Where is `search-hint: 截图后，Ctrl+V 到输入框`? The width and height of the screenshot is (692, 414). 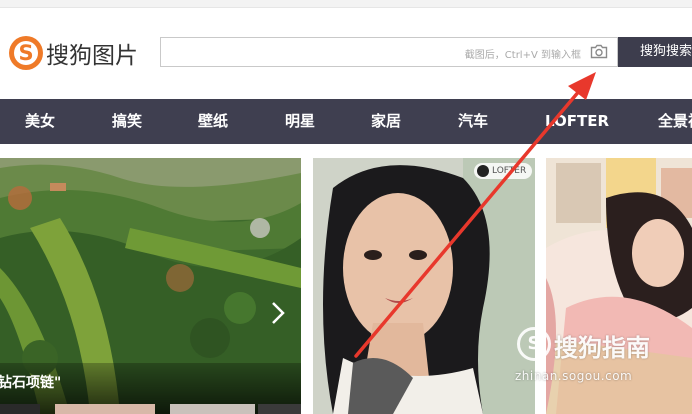 search-hint: 截图后，Ctrl+V 到输入框 is located at coordinates (522, 55).